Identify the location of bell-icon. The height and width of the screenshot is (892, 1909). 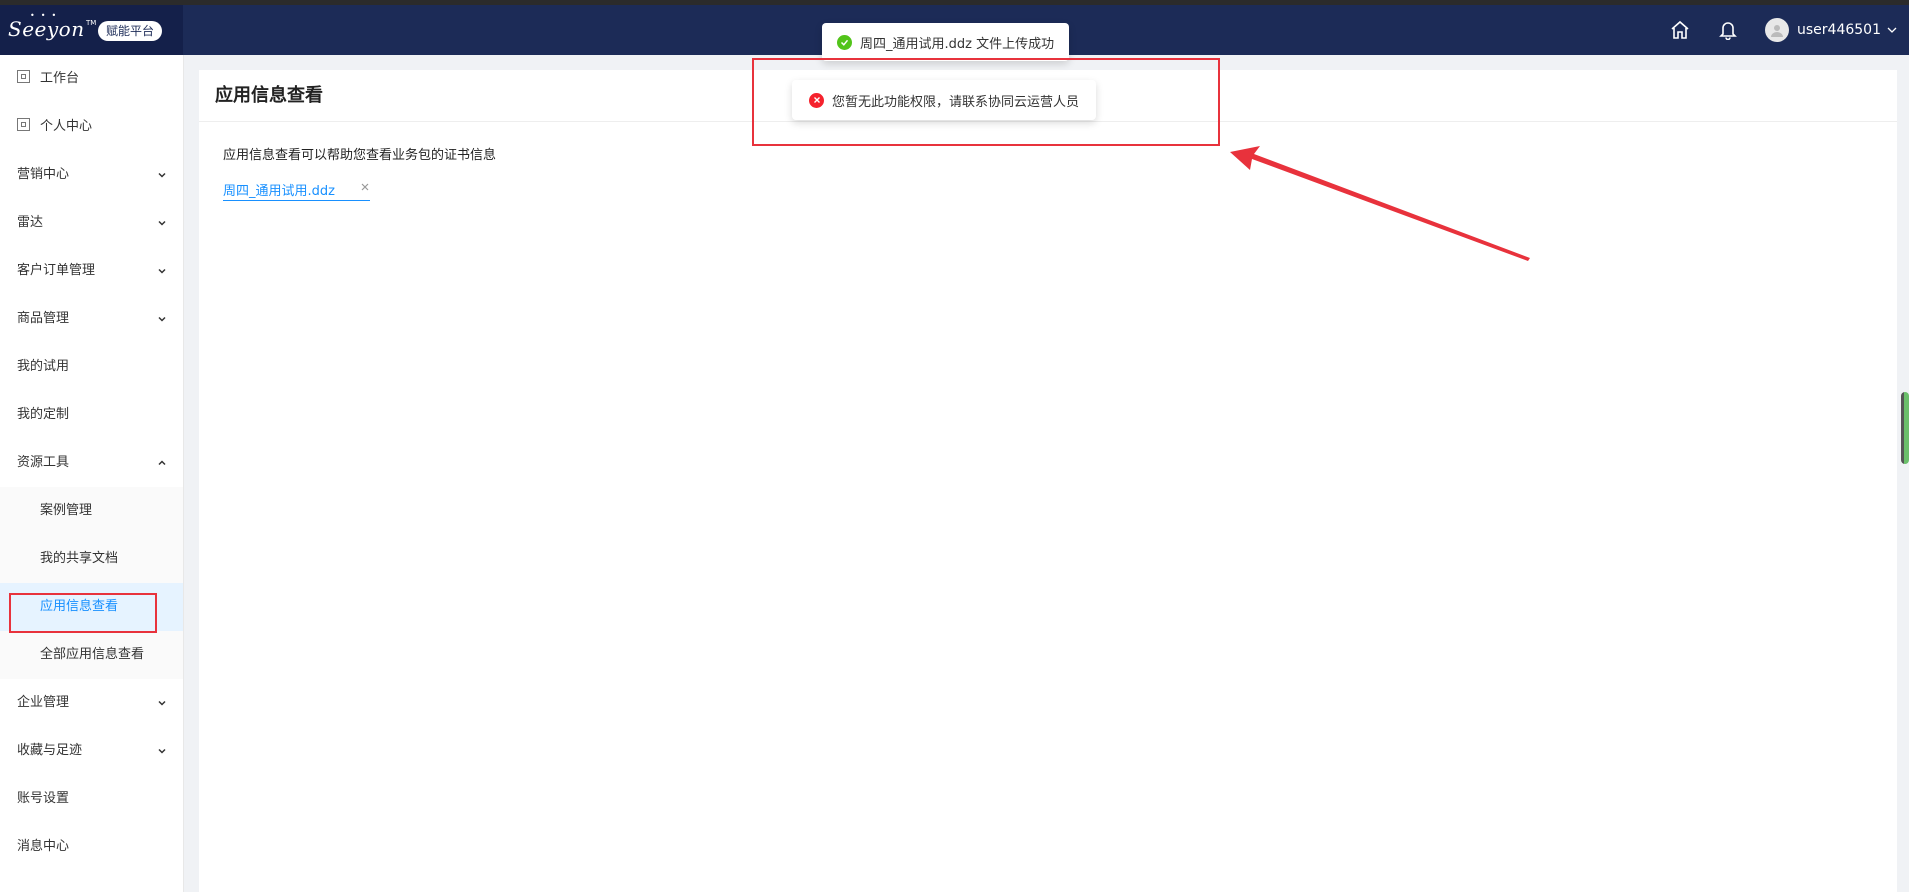
(1728, 30).